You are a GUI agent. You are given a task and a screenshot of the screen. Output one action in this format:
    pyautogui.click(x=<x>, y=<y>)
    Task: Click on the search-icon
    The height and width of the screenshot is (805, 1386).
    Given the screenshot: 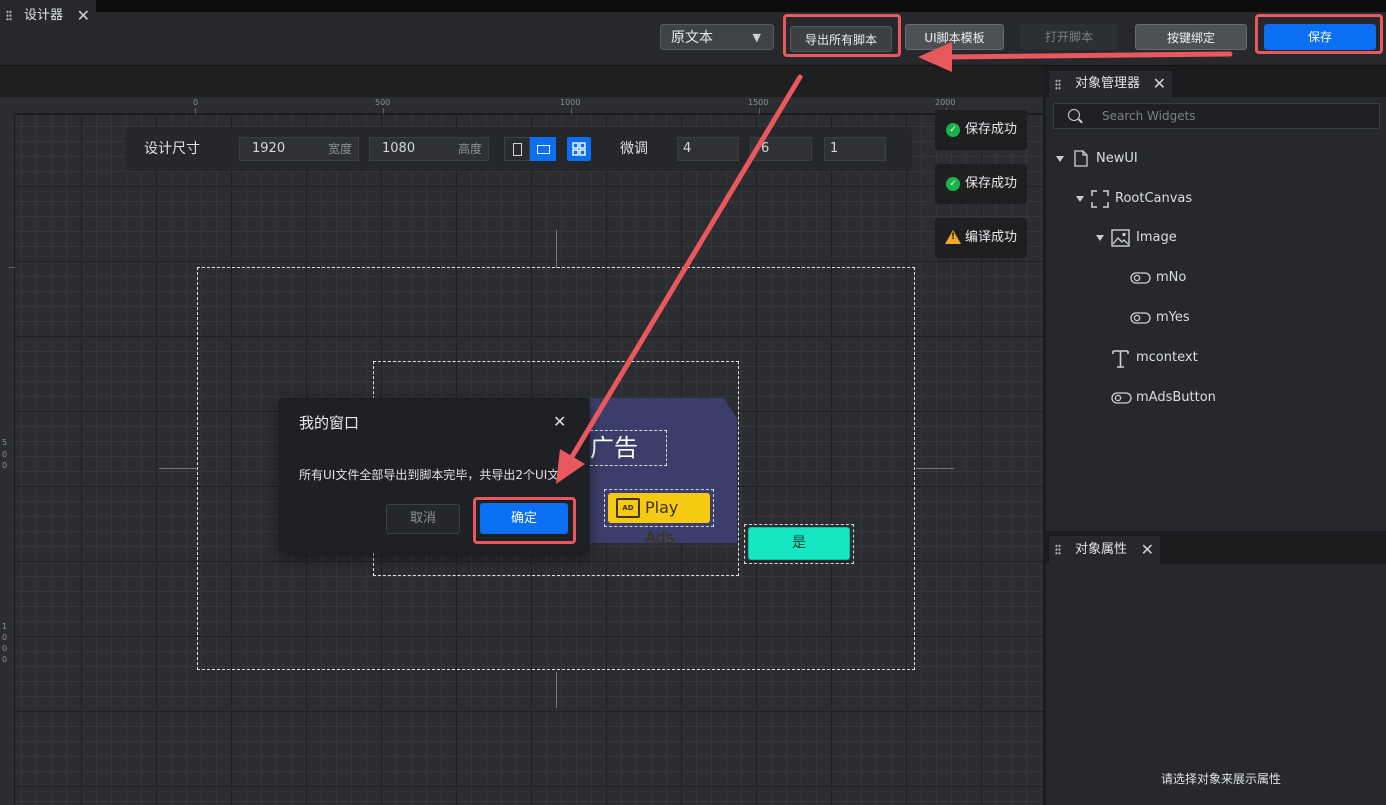 What is the action you would take?
    pyautogui.click(x=1074, y=115)
    